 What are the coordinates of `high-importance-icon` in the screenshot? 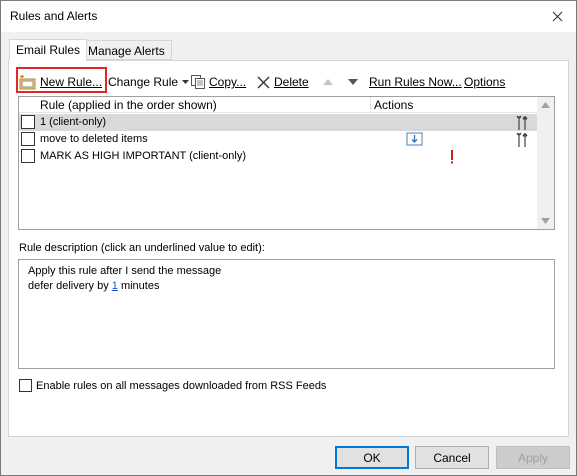 It's located at (452, 158).